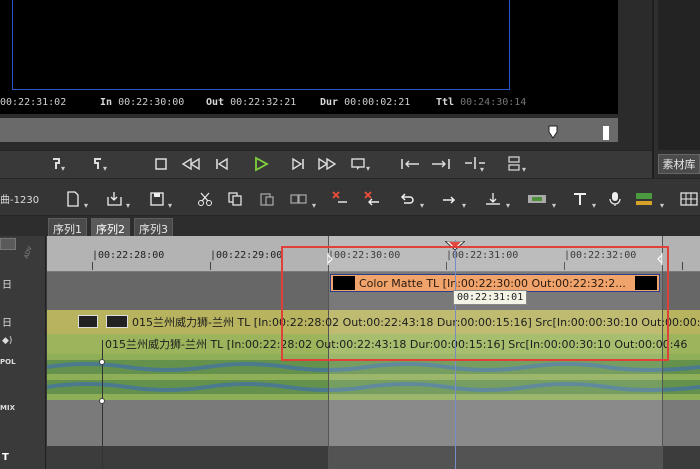 This screenshot has height=469, width=700. What do you see at coordinates (153, 227) in the screenshot?
I see `tab-sequence-3: 序列3` at bounding box center [153, 227].